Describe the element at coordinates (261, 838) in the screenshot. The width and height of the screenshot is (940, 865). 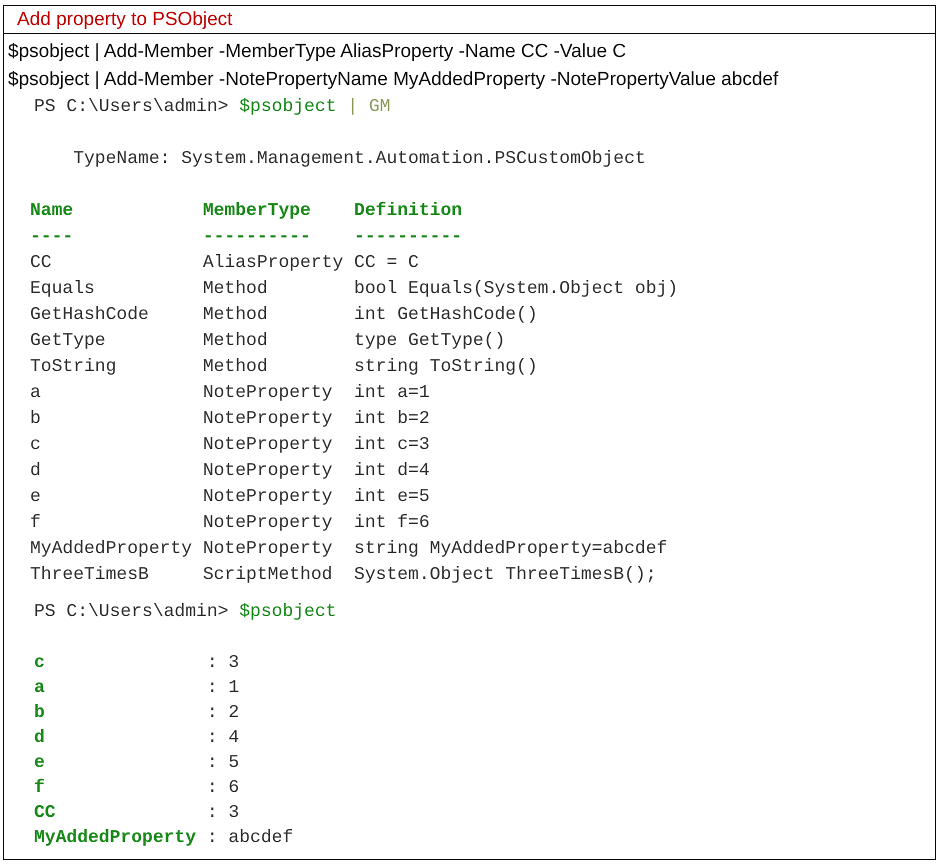
I see `property-value: abcdef` at that location.